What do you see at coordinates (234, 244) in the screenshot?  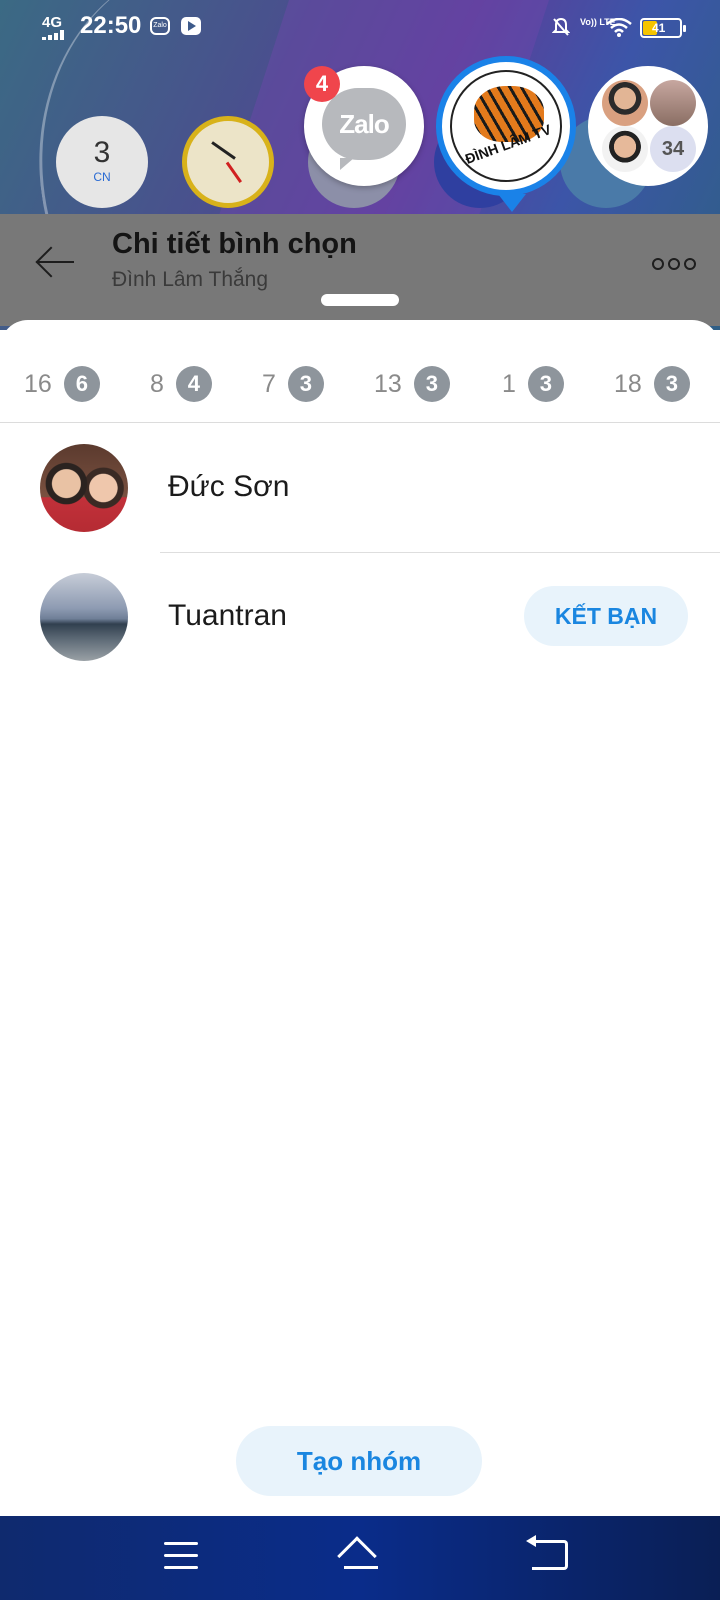 I see `page-title: Chi tiết bình chọn` at bounding box center [234, 244].